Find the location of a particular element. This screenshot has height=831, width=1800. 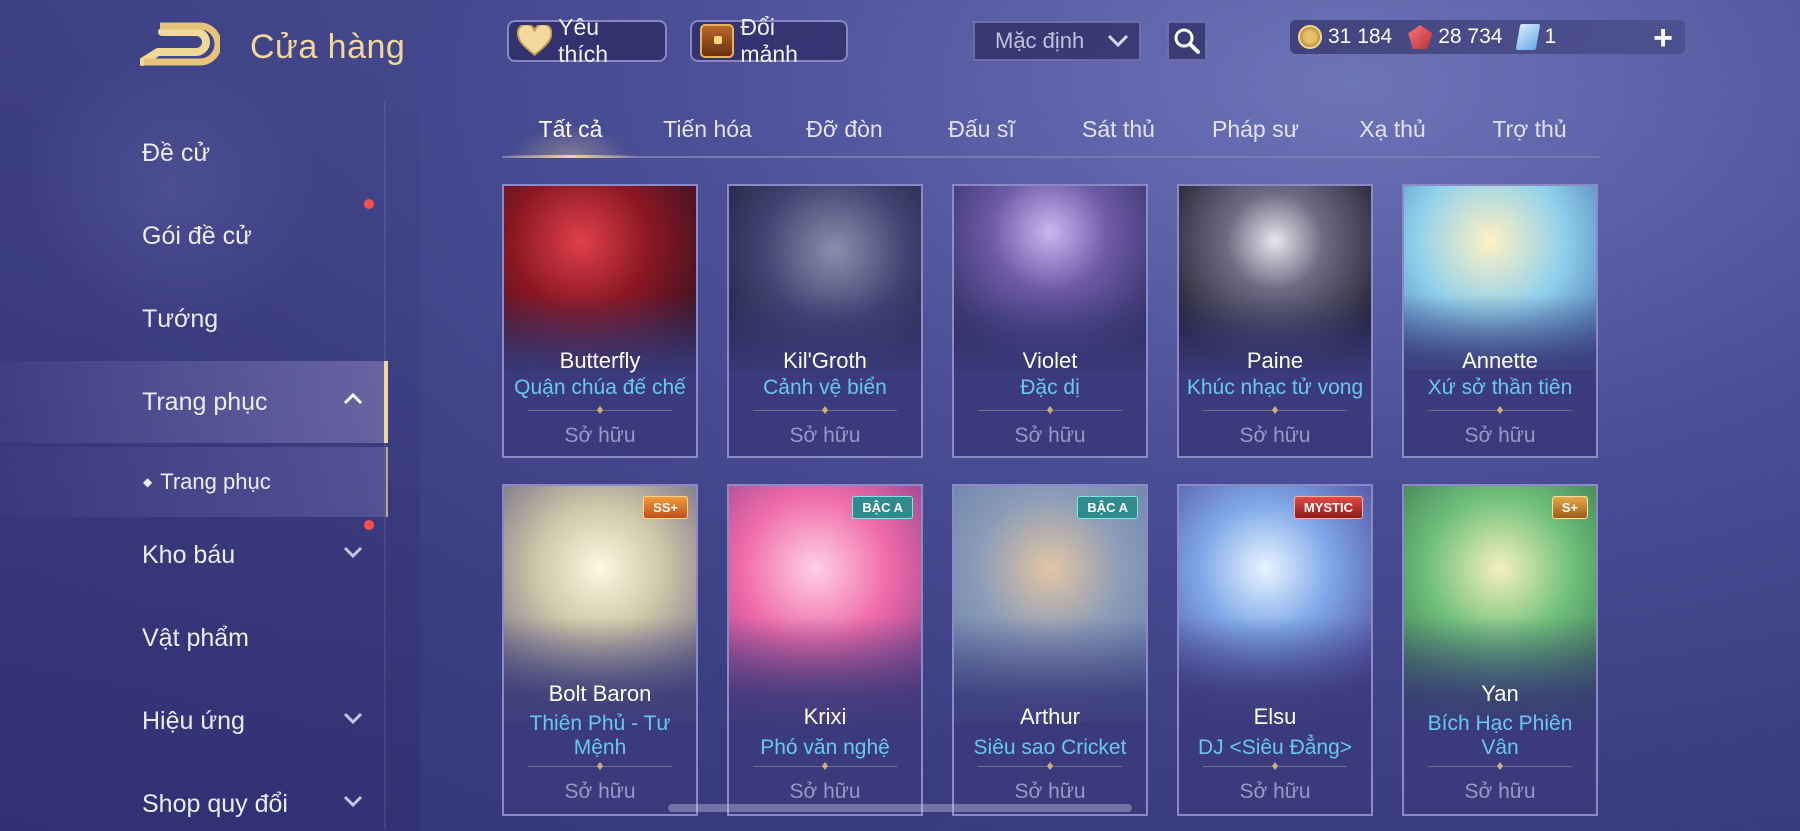

tab-label: Tiến hóa is located at coordinates (707, 129).